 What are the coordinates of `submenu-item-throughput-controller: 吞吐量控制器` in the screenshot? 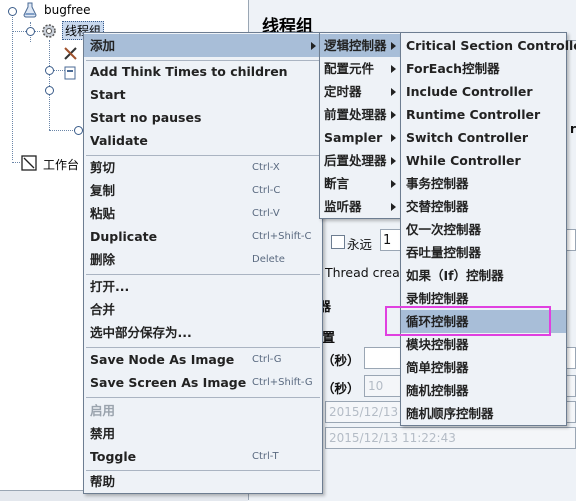 It's located at (483, 252).